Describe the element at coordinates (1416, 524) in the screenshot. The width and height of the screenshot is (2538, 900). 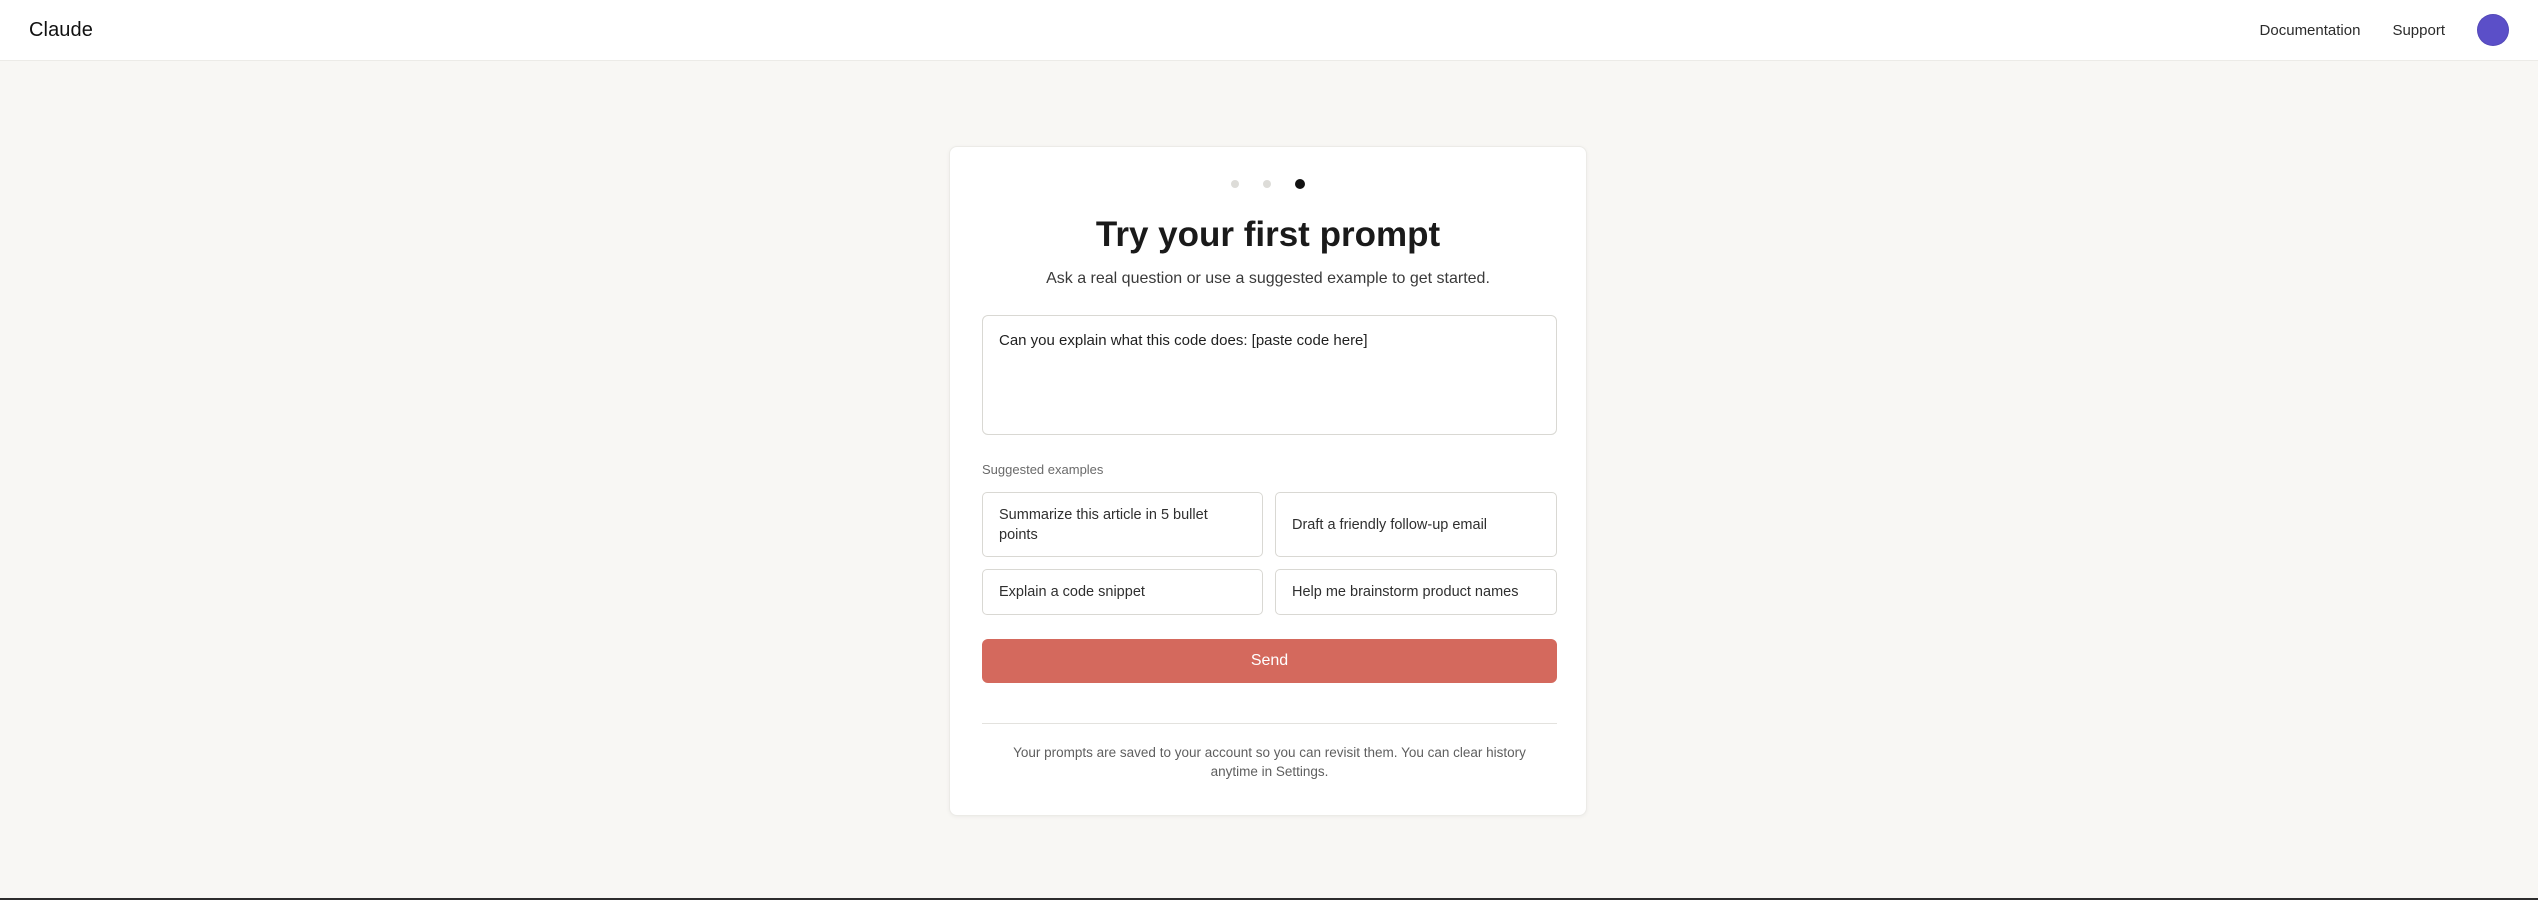
I see `suggestion-follow-up-email: Draft a friendly follow-up email` at that location.